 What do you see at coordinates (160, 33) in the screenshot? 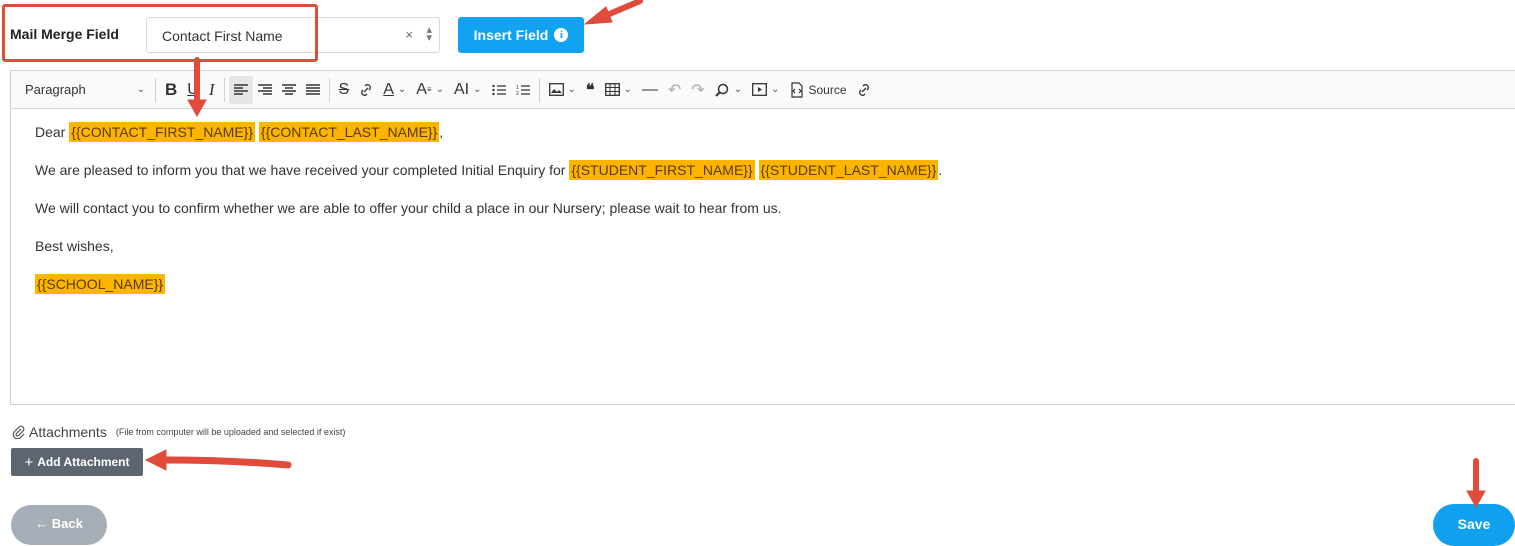
I see `annotation-highlight-box` at bounding box center [160, 33].